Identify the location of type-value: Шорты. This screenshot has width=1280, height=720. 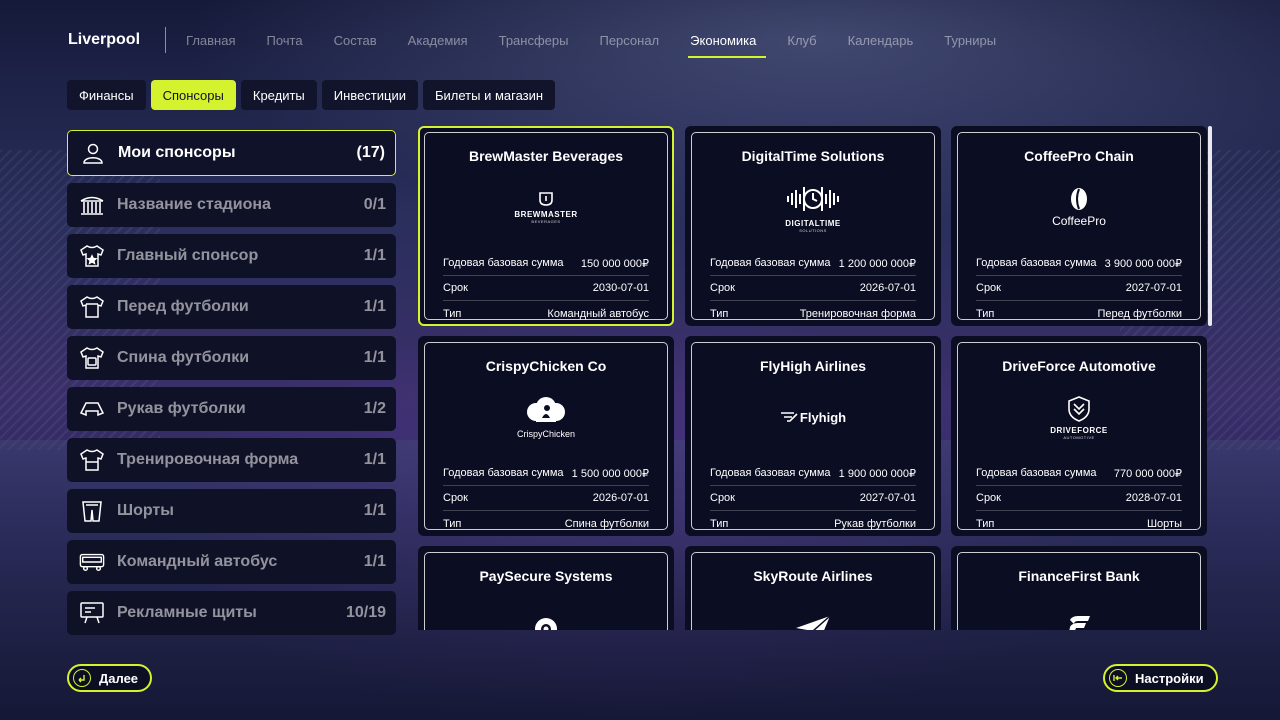
(1164, 523).